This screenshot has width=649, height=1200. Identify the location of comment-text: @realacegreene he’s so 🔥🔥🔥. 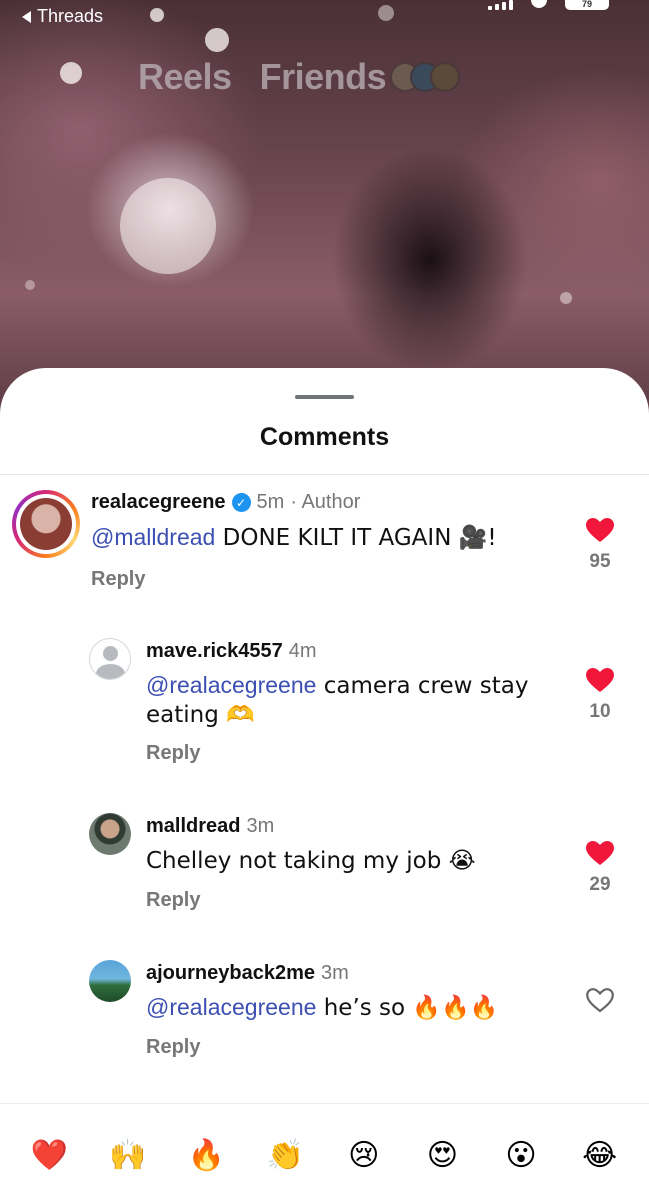
(356, 1007).